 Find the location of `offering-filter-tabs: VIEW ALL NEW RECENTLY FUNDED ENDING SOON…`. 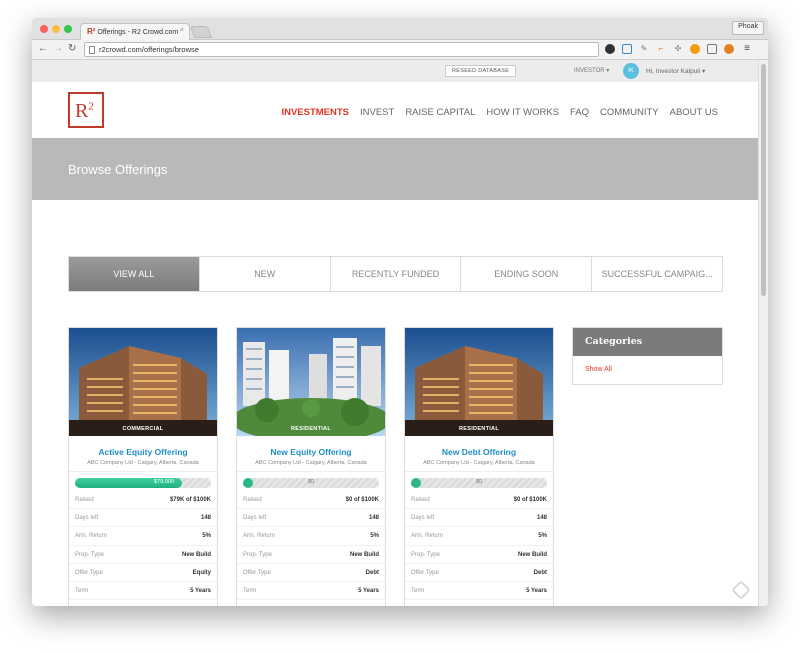

offering-filter-tabs: VIEW ALL NEW RECENTLY FUNDED ENDING SOON… is located at coordinates (395, 274).